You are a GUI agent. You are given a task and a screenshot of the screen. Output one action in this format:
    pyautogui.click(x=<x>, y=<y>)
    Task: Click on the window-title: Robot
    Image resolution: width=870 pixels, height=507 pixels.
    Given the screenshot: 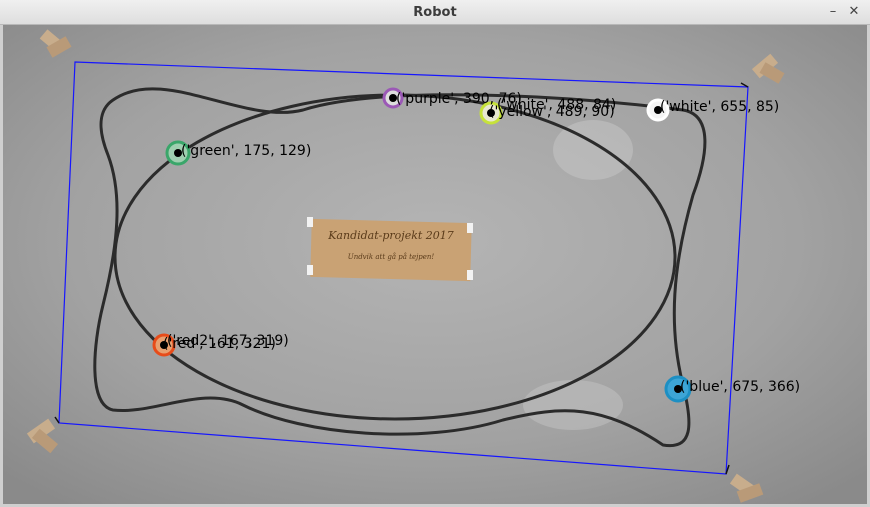 What is the action you would take?
    pyautogui.click(x=435, y=12)
    